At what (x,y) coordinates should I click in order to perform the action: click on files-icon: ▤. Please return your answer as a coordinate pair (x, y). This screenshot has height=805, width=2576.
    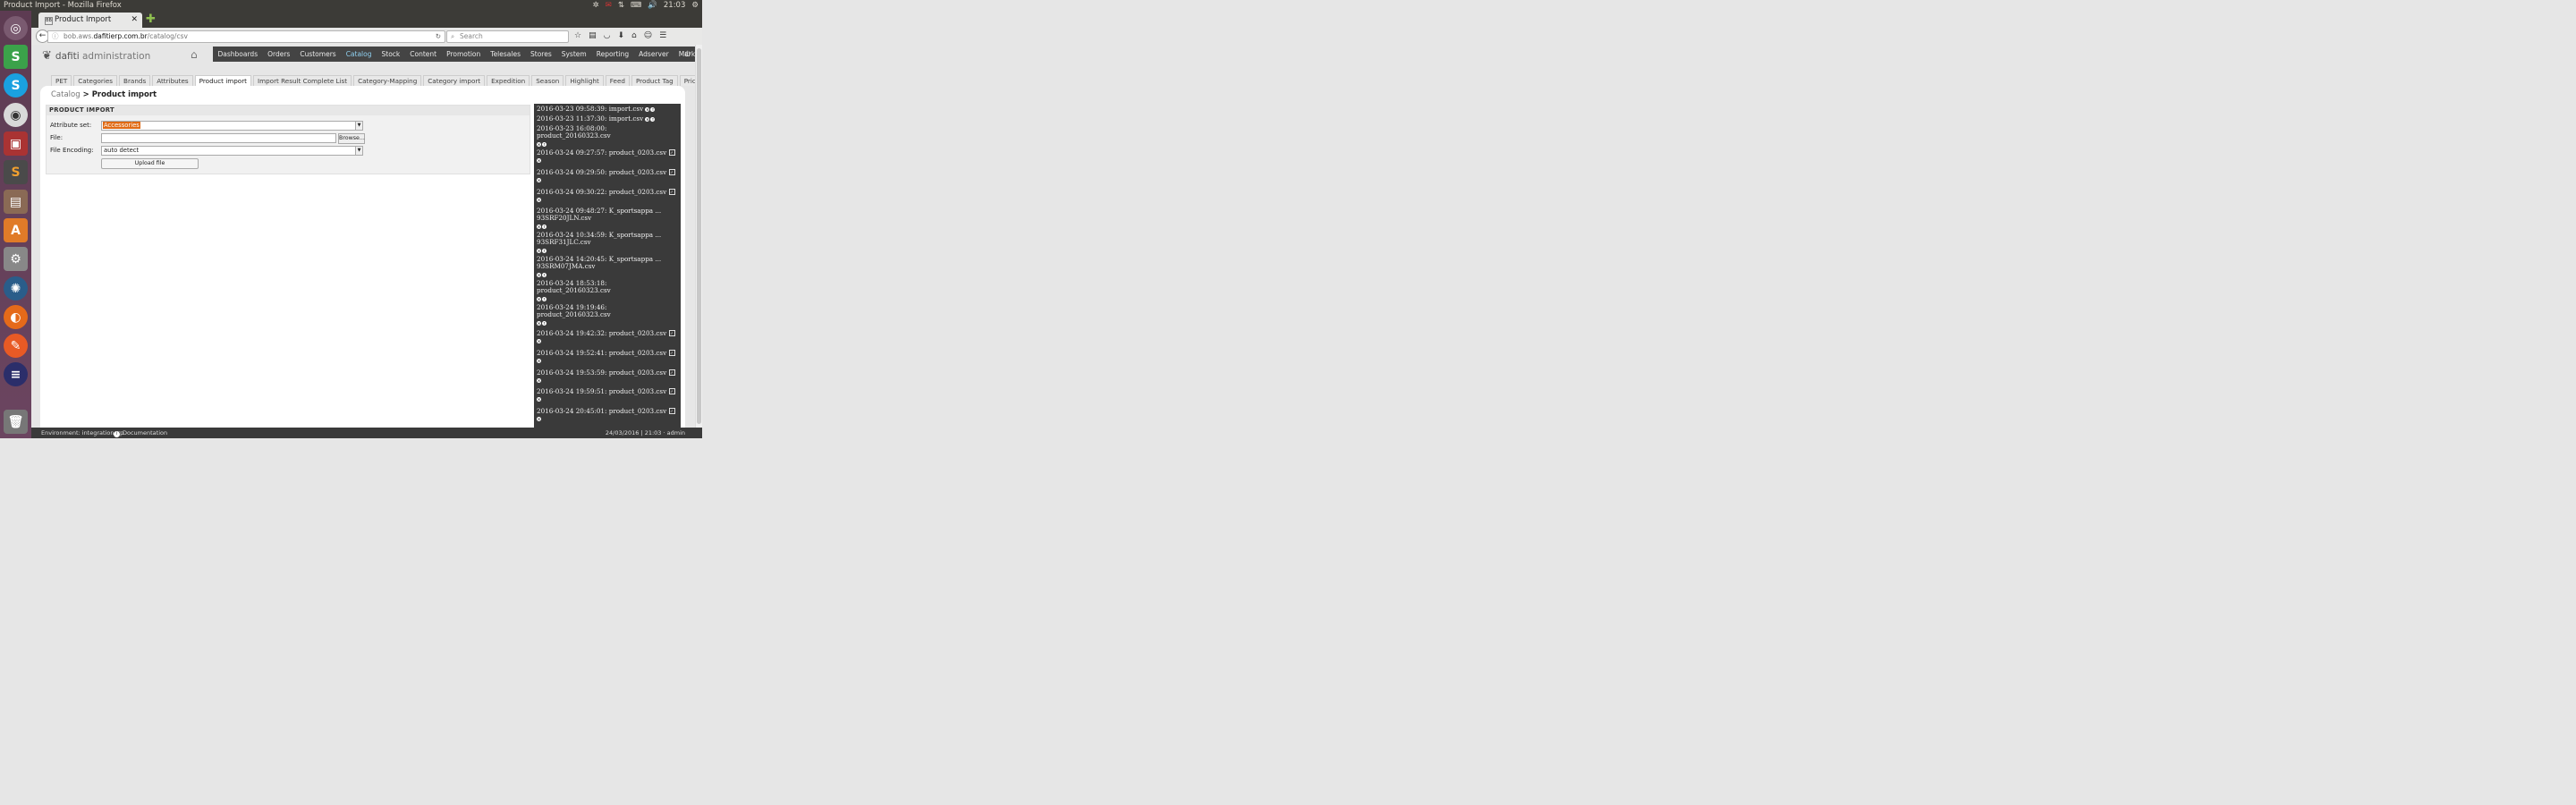
    Looking at the image, I should click on (16, 202).